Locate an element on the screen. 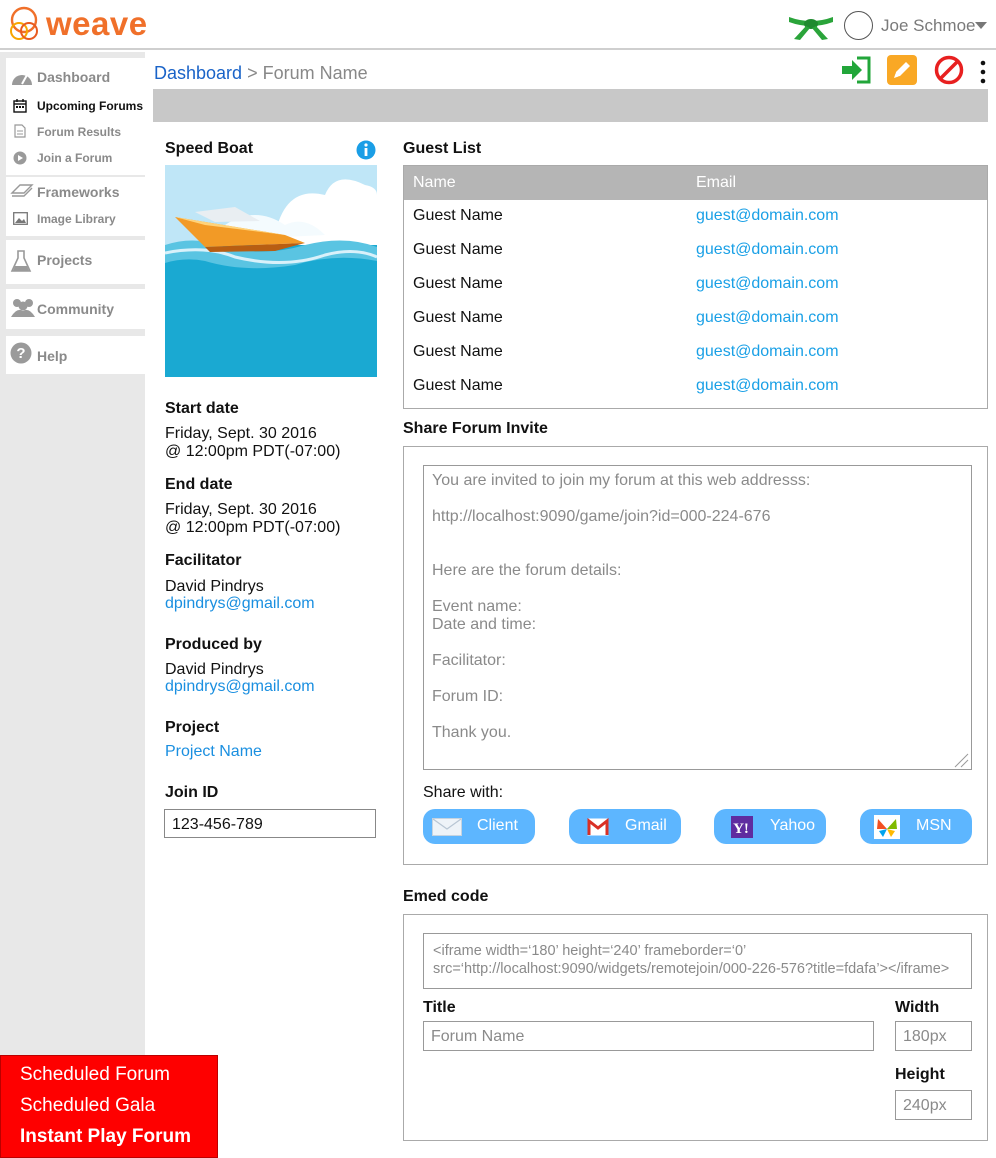 Image resolution: width=996 pixels, height=1158 pixels. project-link: Project Name is located at coordinates (213, 752).